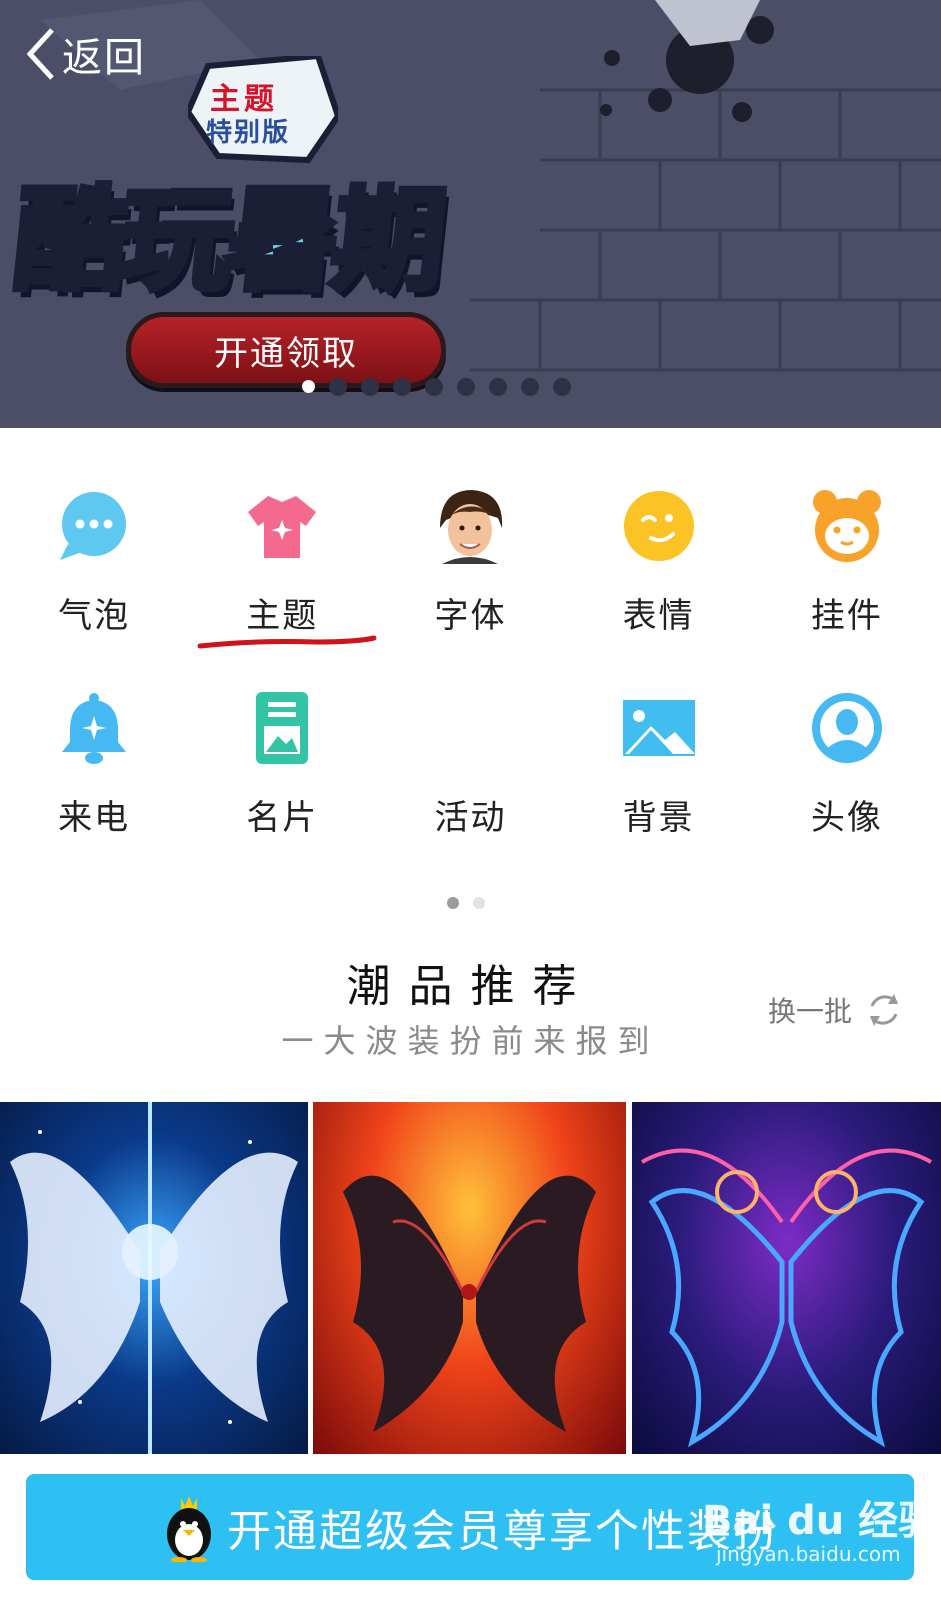  What do you see at coordinates (282, 773) in the screenshot?
I see `category-card: 名片` at bounding box center [282, 773].